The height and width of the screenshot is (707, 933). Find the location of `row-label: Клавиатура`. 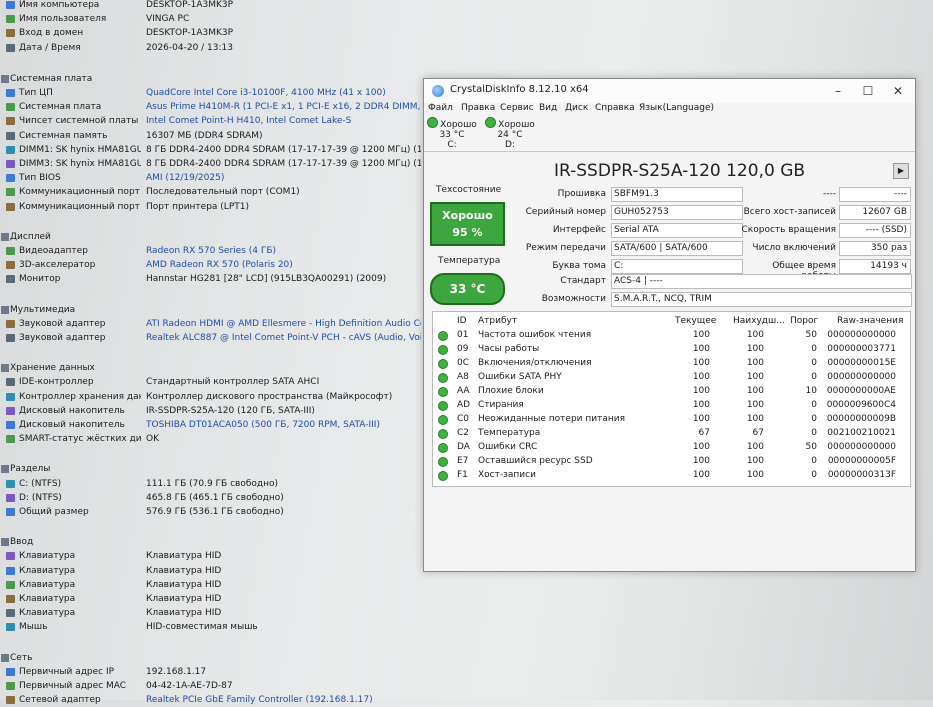

row-label: Клавиатура is located at coordinates (47, 613).